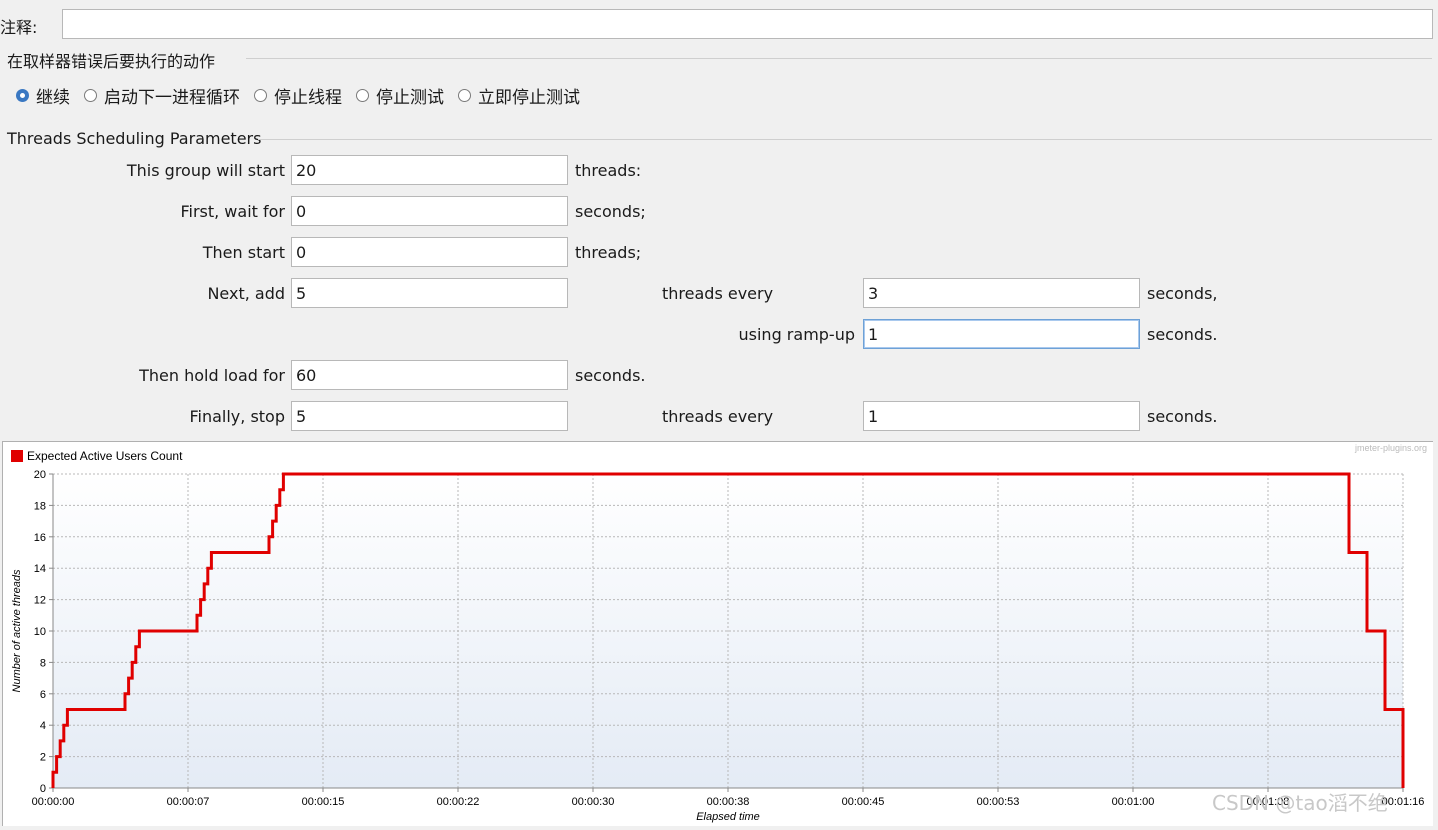 This screenshot has width=1438, height=830. Describe the element at coordinates (40, 601) in the screenshot. I see `y-tick-label: 12` at that location.